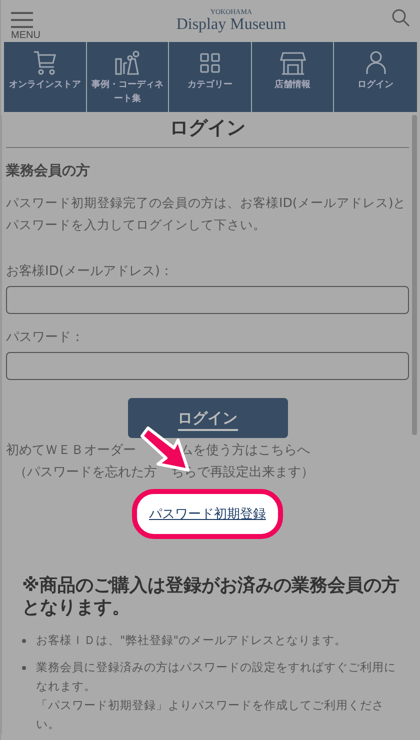 The width and height of the screenshot is (420, 740). Describe the element at coordinates (375, 77) in the screenshot. I see `nav-item: ログイン` at that location.